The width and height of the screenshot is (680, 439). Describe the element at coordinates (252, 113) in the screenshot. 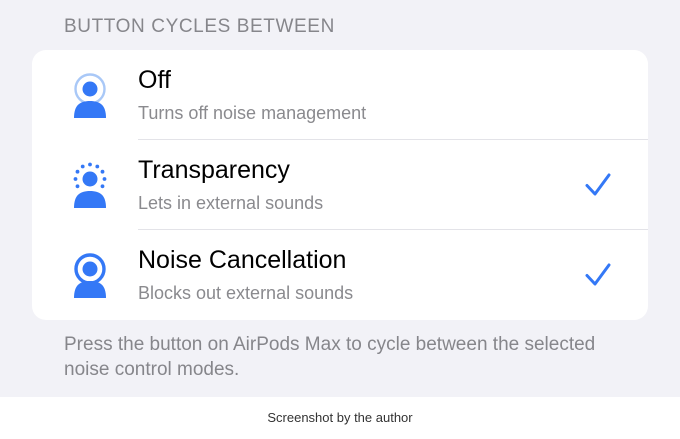

I see `row-subtitle: Turns off noise management` at that location.